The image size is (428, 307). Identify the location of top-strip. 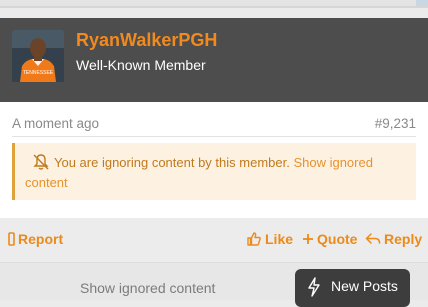
(214, 4).